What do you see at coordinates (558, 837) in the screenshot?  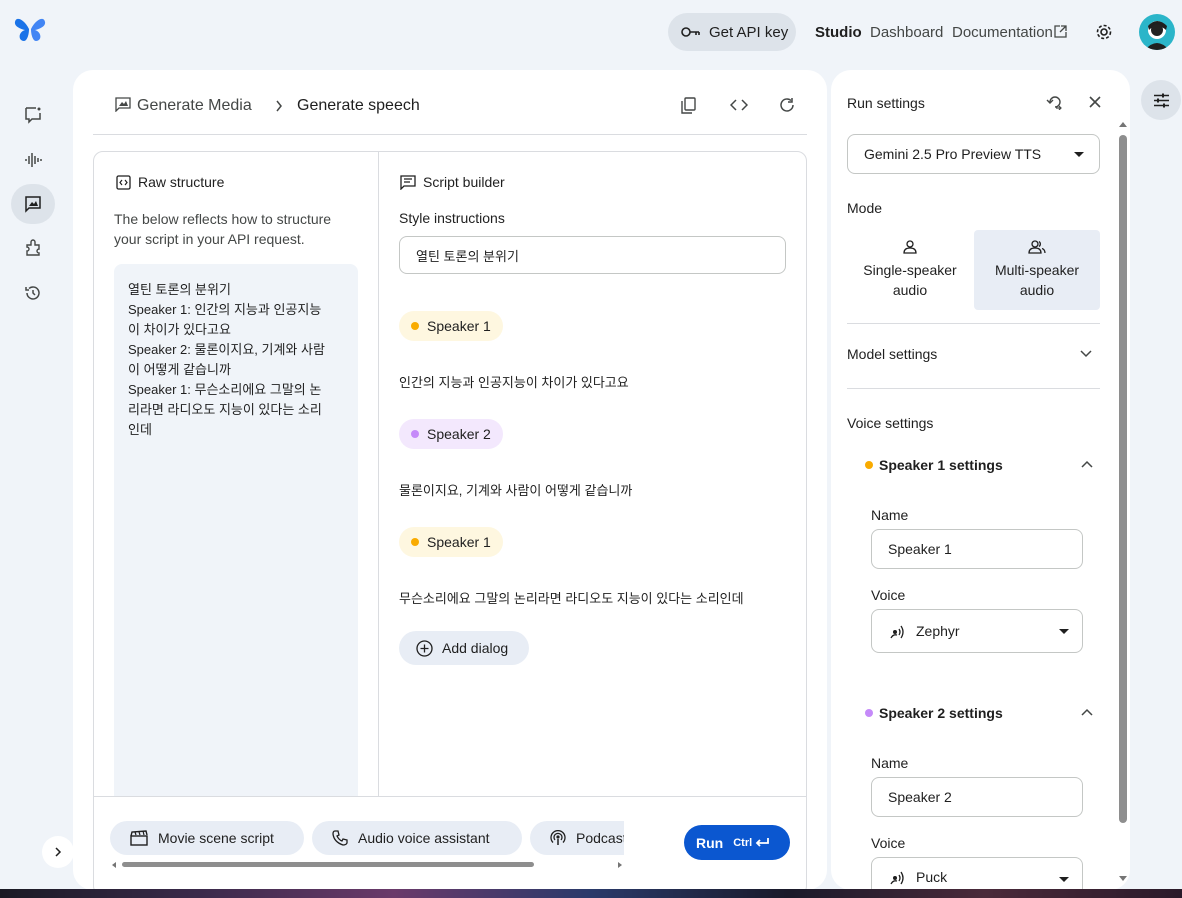 I see `podcast-icon` at bounding box center [558, 837].